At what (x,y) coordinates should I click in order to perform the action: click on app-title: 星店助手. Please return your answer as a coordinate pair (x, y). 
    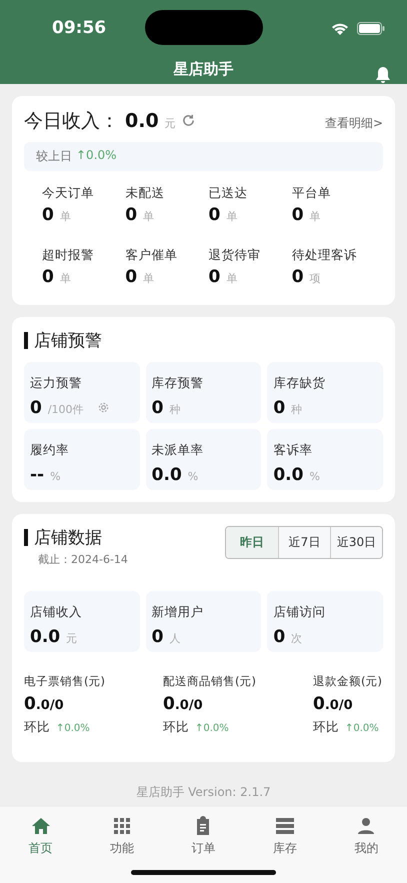
    Looking at the image, I should click on (204, 70).